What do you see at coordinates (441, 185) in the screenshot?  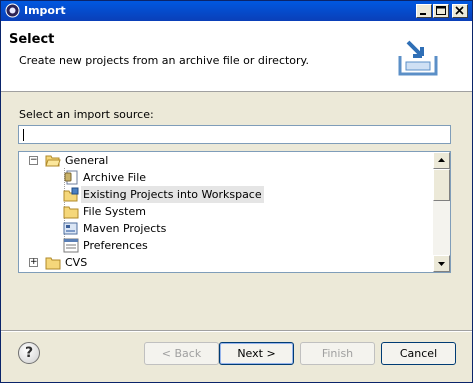 I see `scroll-thumb` at bounding box center [441, 185].